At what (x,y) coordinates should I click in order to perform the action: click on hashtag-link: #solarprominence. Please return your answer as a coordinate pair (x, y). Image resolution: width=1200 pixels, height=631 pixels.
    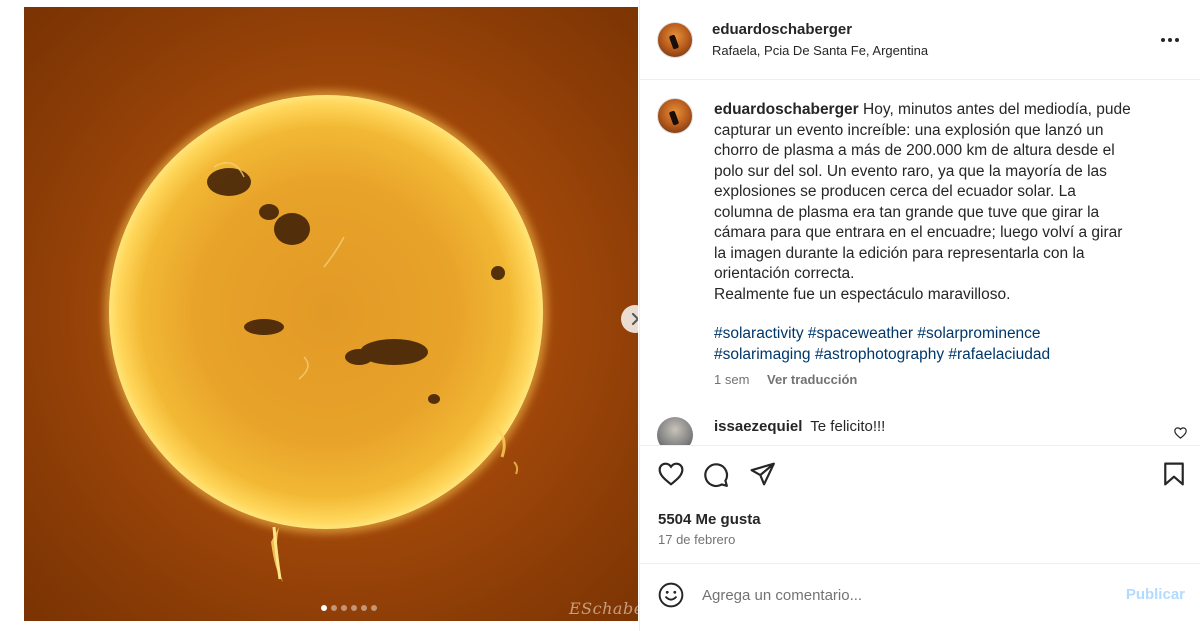
    Looking at the image, I should click on (978, 333).